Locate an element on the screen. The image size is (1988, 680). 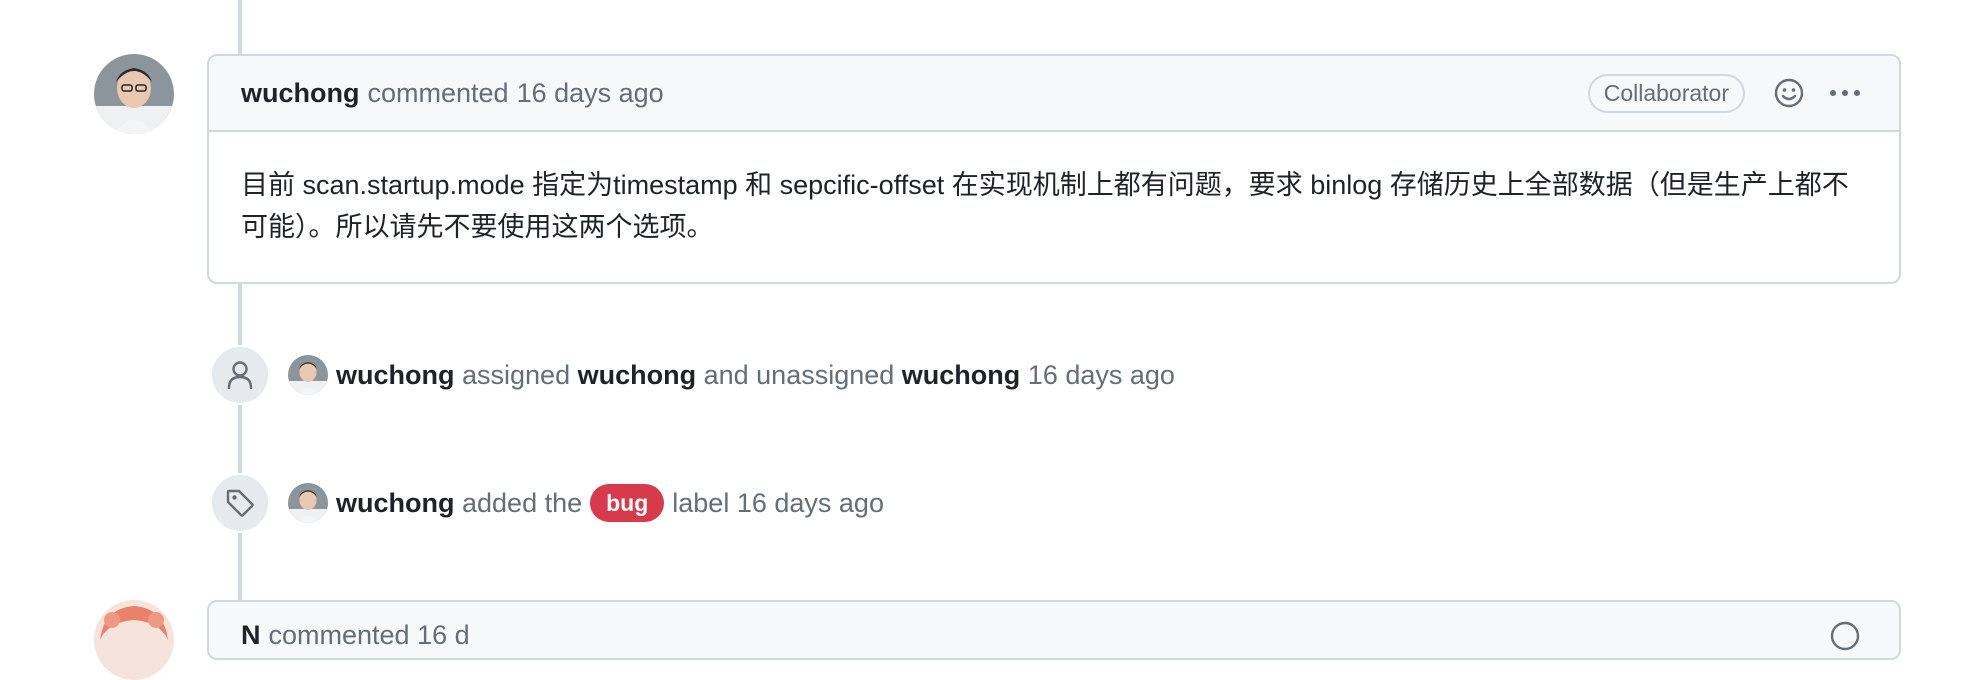
event-connector: and unassigned is located at coordinates (799, 374).